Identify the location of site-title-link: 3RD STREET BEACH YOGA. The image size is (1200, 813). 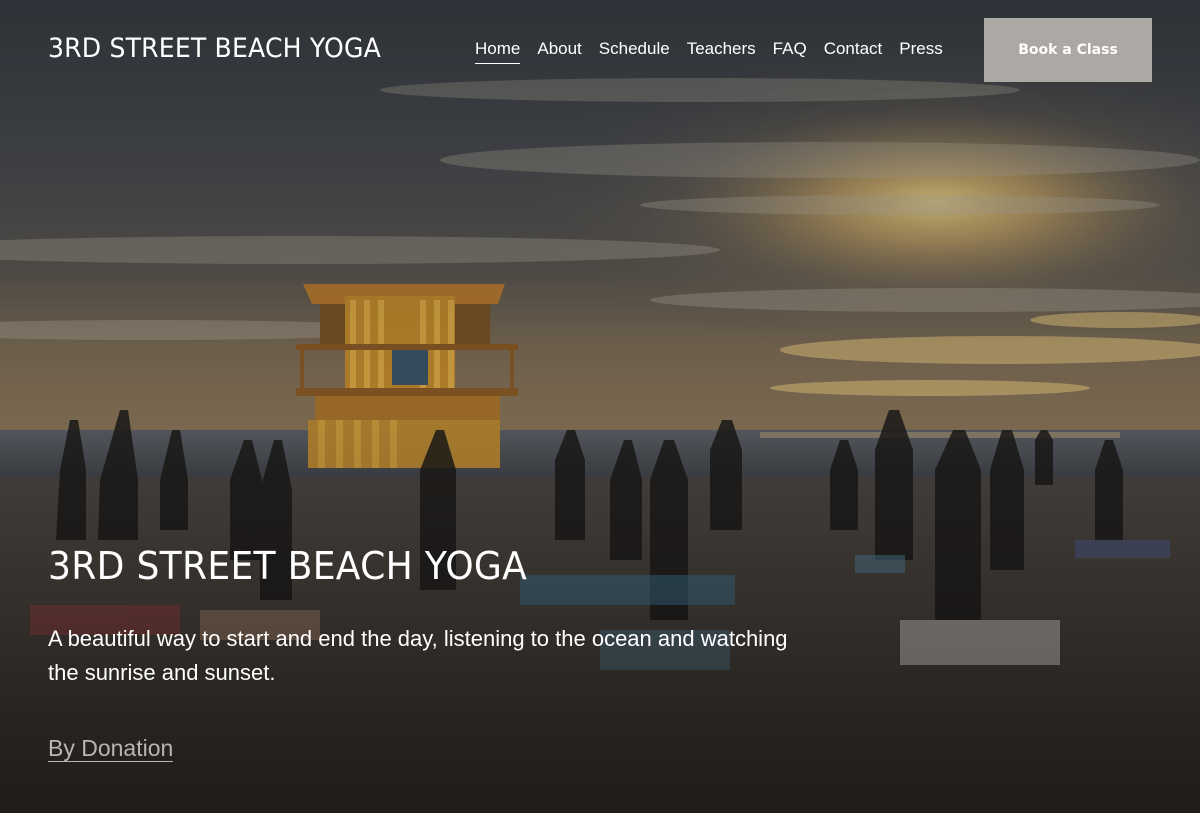
(214, 48).